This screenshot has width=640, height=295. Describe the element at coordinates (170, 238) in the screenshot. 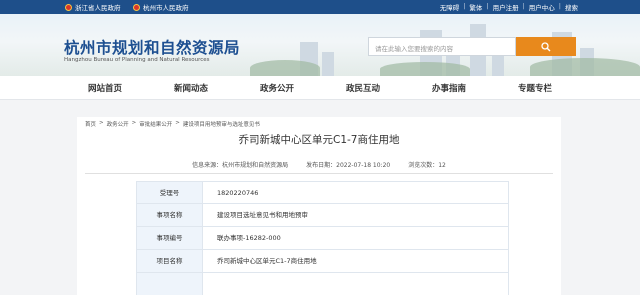

I see `row-label: 事项编号` at that location.